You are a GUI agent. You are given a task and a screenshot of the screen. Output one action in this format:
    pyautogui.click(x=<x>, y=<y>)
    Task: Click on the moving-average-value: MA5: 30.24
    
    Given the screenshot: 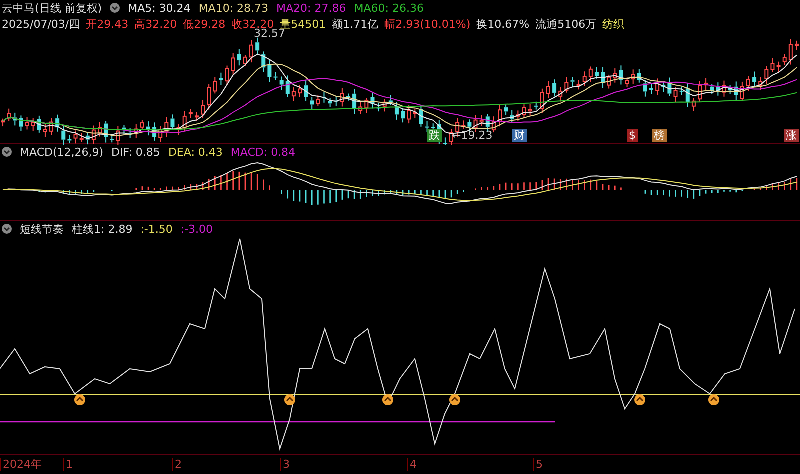 What is the action you would take?
    pyautogui.click(x=159, y=8)
    